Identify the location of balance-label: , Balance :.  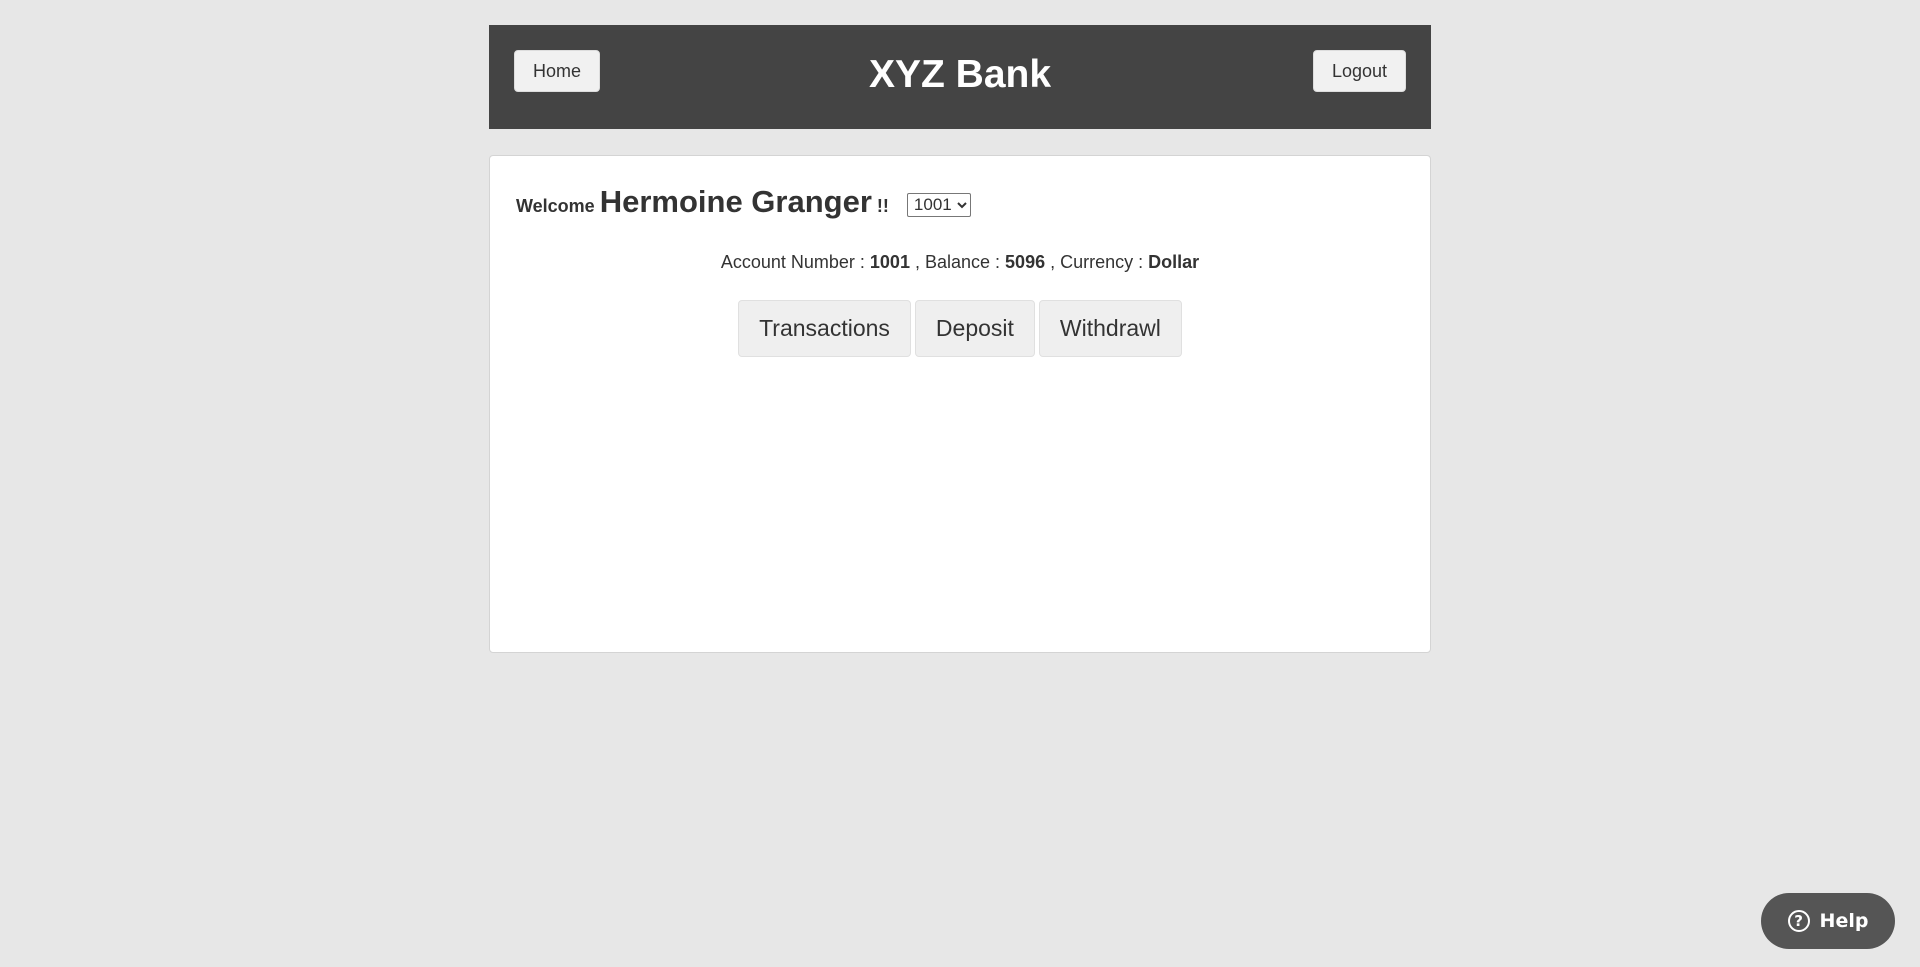
(957, 262).